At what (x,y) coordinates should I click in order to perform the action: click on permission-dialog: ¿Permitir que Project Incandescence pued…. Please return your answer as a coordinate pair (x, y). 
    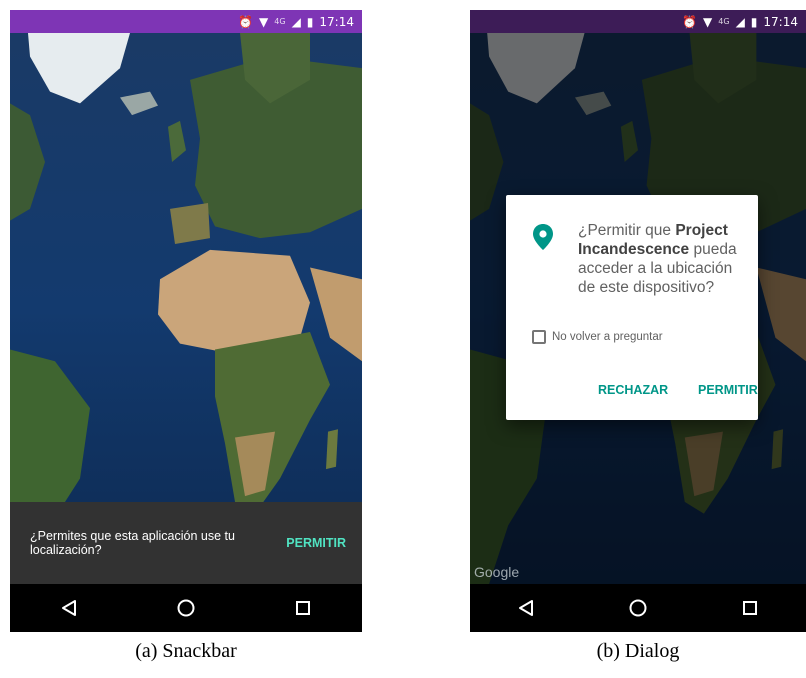
    Looking at the image, I should click on (632, 307).